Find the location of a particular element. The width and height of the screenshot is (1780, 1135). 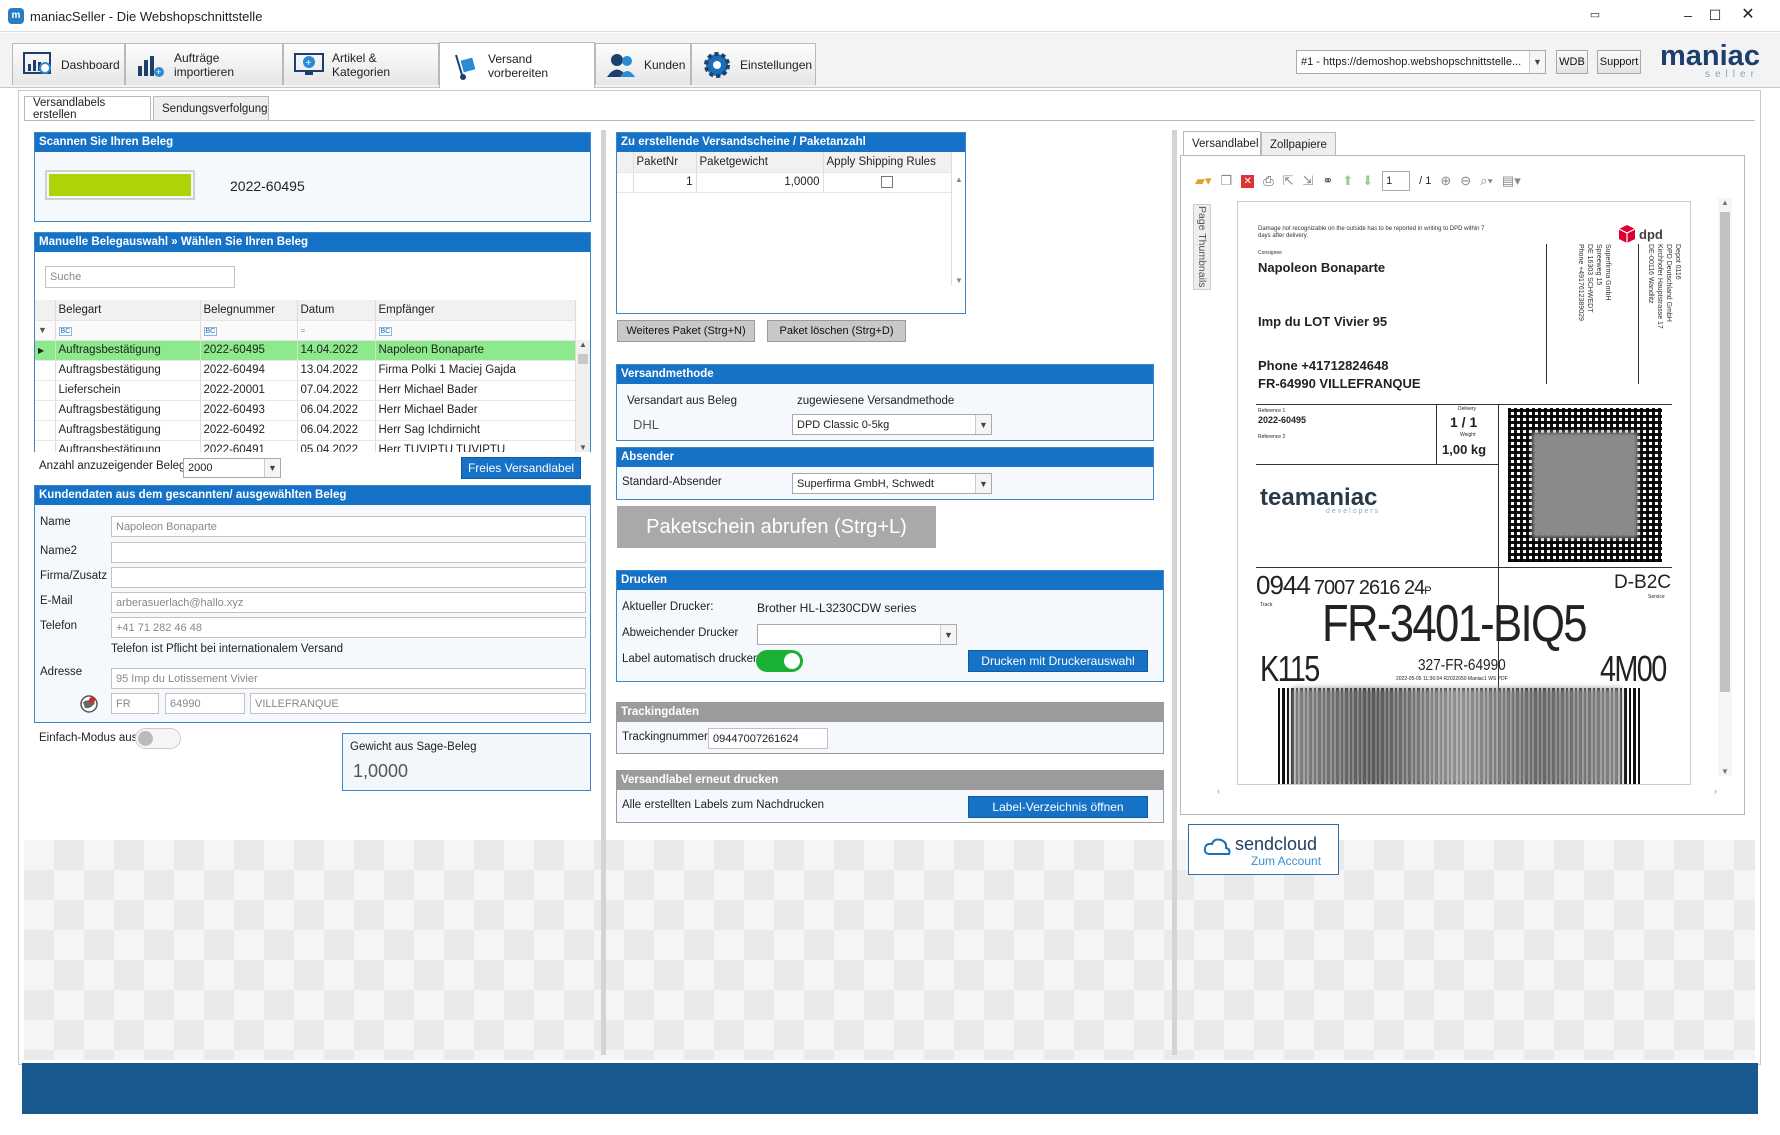

fetch-label-button: Paketschein abrufen (Strg+L) is located at coordinates (776, 527).